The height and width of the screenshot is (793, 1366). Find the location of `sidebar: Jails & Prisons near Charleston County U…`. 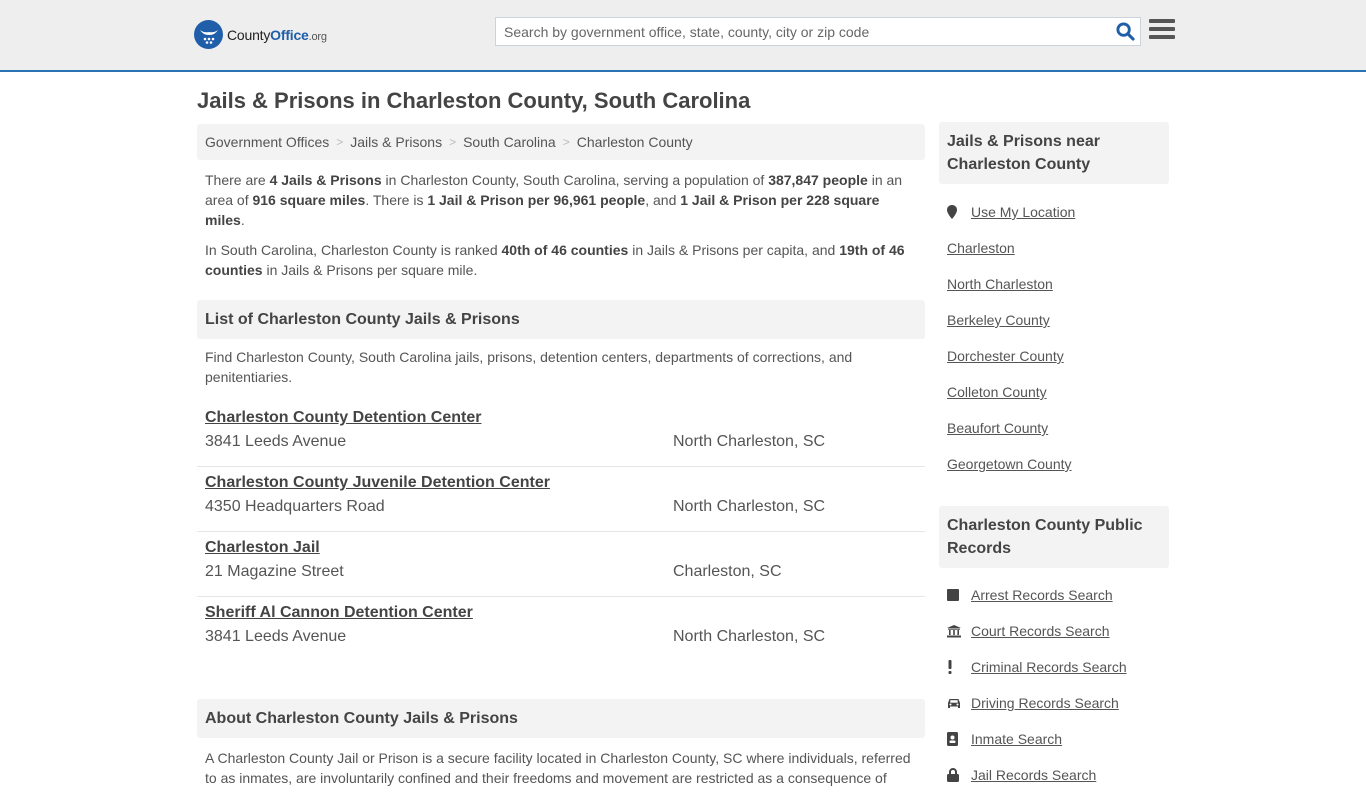

sidebar: Jails & Prisons near Charleston County U… is located at coordinates (1054, 457).